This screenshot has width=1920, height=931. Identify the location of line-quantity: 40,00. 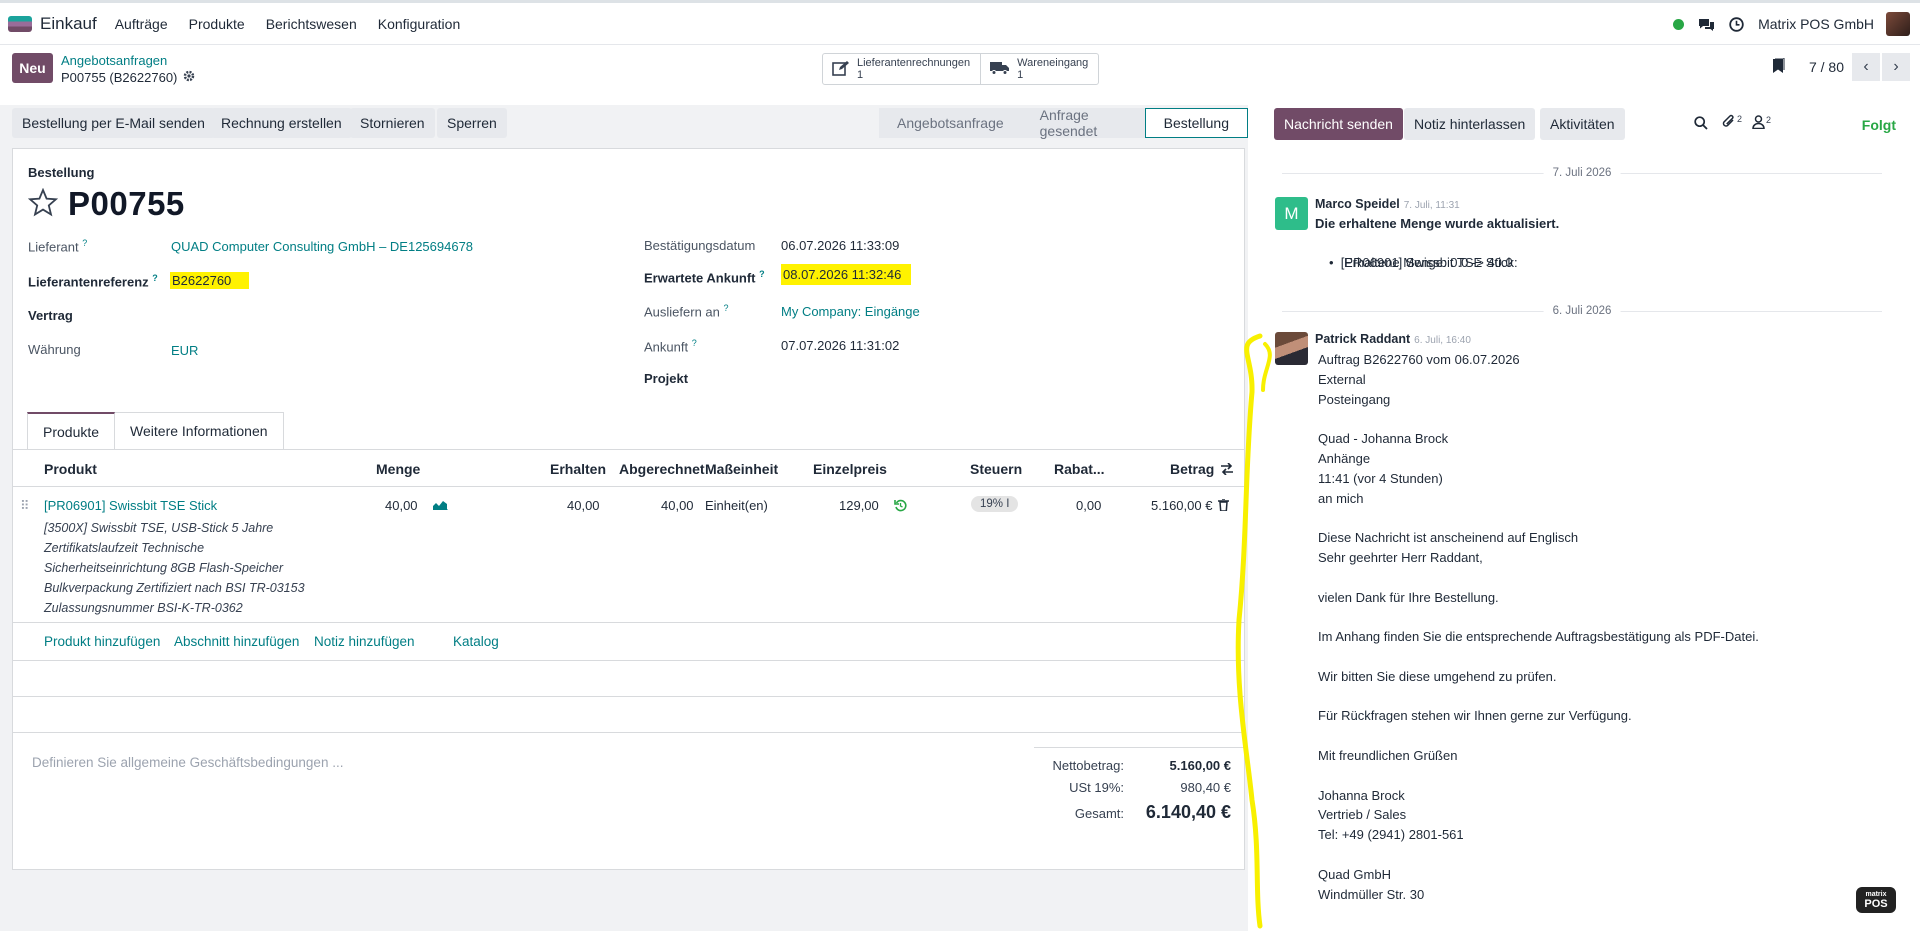
(401, 505).